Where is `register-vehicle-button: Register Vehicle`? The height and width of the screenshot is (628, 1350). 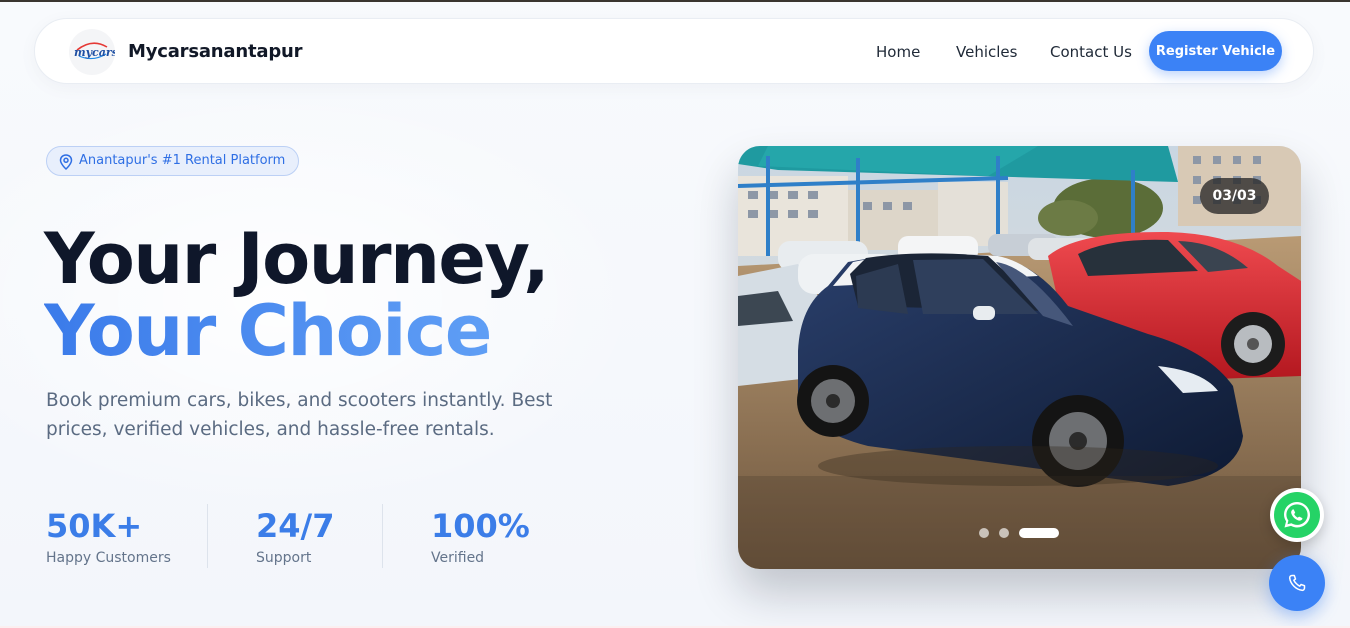 register-vehicle-button: Register Vehicle is located at coordinates (1215, 51).